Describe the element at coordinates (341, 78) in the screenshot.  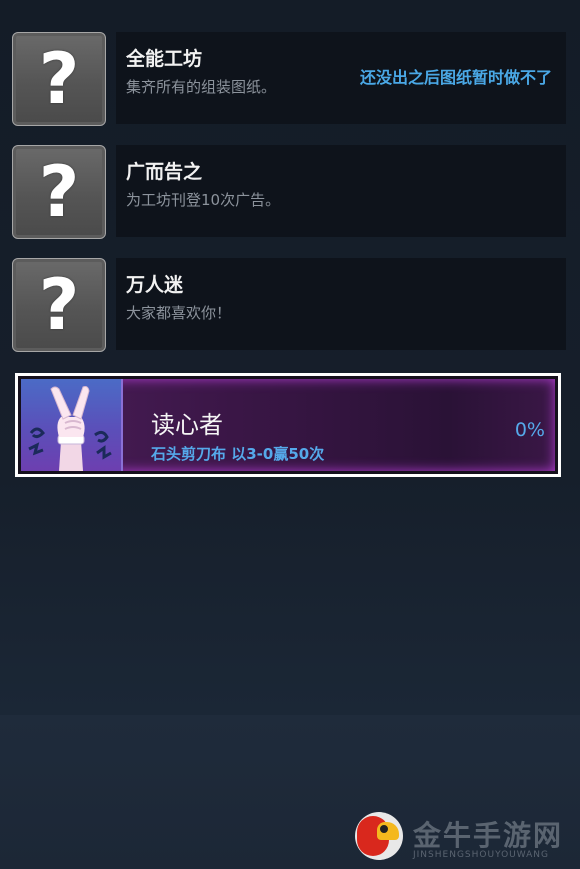
I see `achievement-panel: 全能工坊 集齐所有的组装图纸。 还没出之后图纸暂时做不了` at that location.